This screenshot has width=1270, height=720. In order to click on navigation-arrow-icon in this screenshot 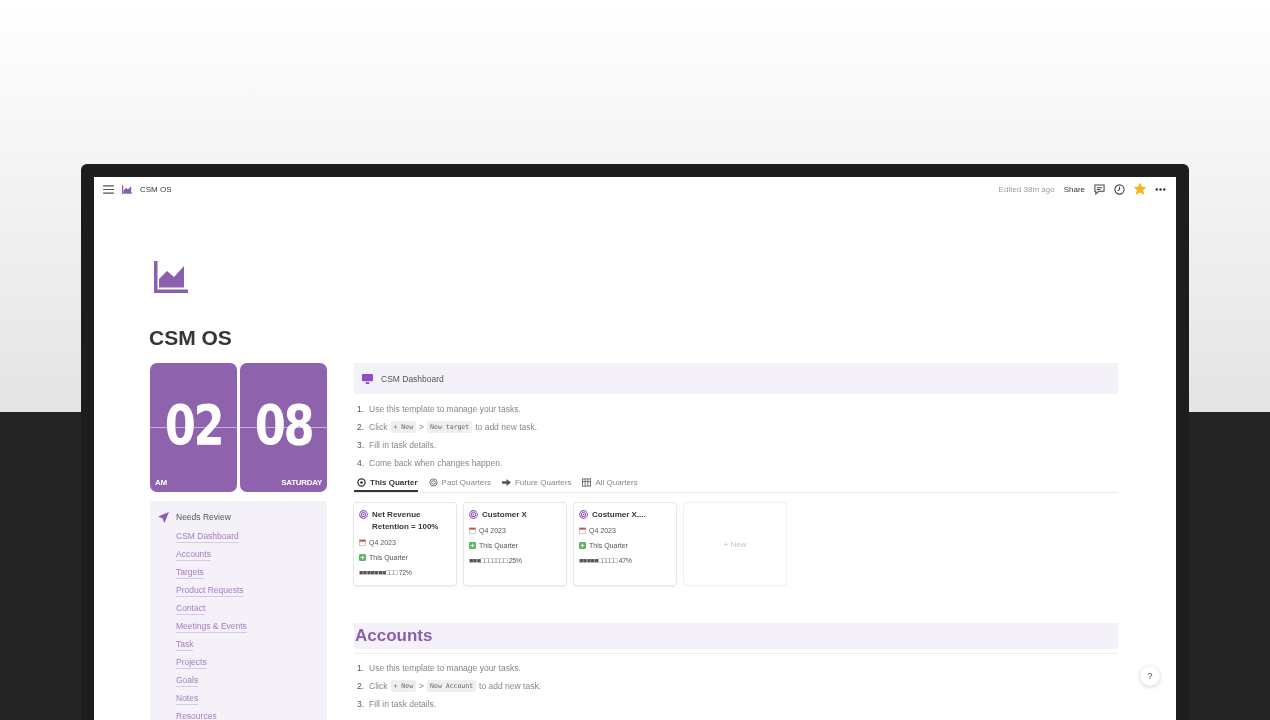, I will do `click(163, 517)`.